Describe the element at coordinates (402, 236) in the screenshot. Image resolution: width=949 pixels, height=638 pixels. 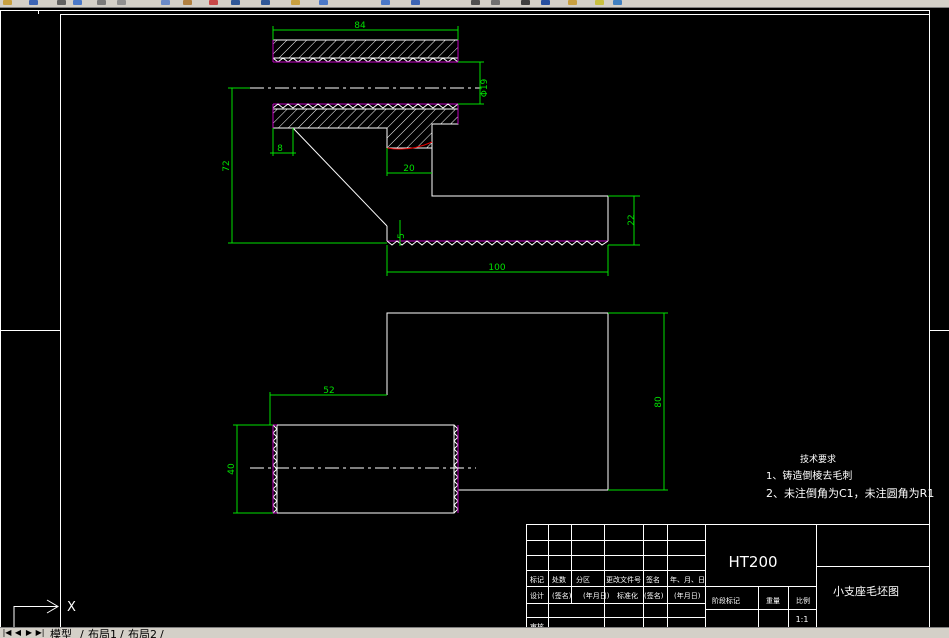
I see `dim-5: 5` at that location.